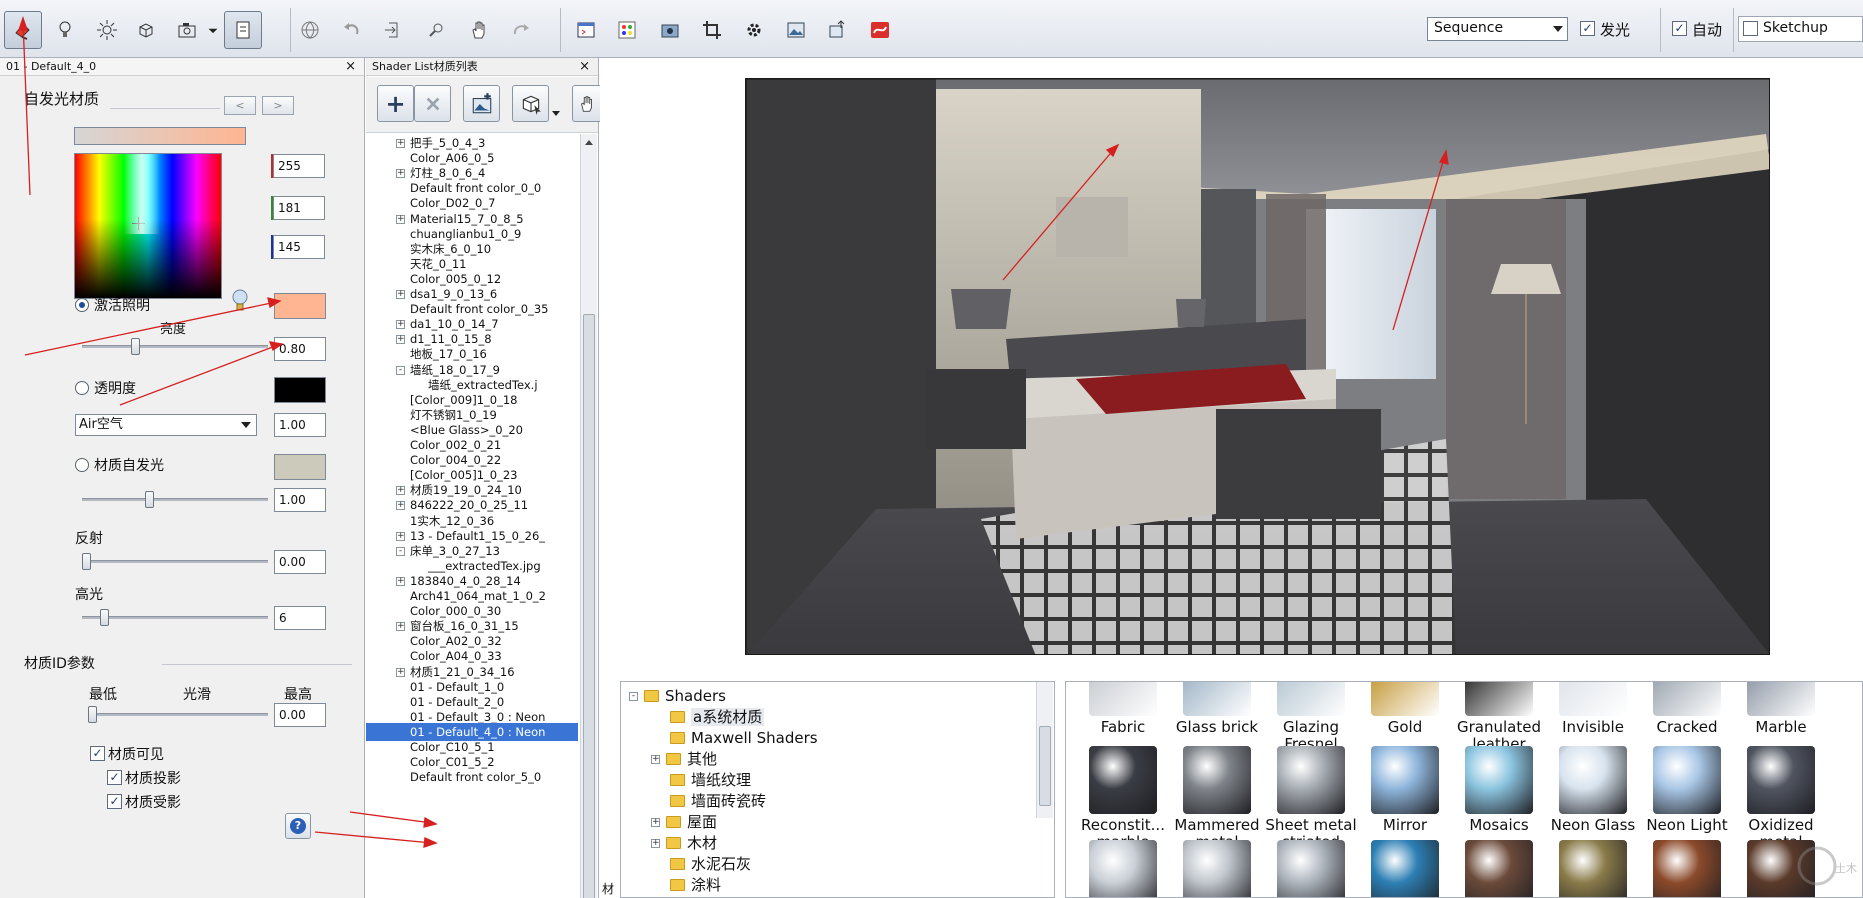 The width and height of the screenshot is (1863, 898). Describe the element at coordinates (23, 30) in the screenshot. I see `material-tool-button` at that location.